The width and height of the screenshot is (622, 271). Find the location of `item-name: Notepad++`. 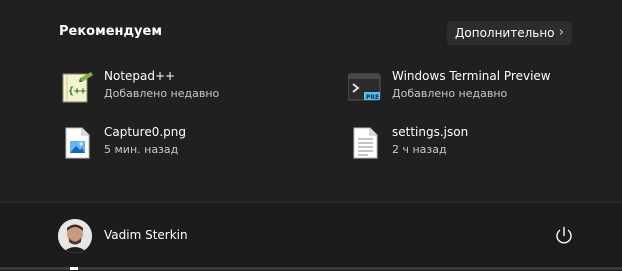

item-name: Notepad++ is located at coordinates (140, 76).